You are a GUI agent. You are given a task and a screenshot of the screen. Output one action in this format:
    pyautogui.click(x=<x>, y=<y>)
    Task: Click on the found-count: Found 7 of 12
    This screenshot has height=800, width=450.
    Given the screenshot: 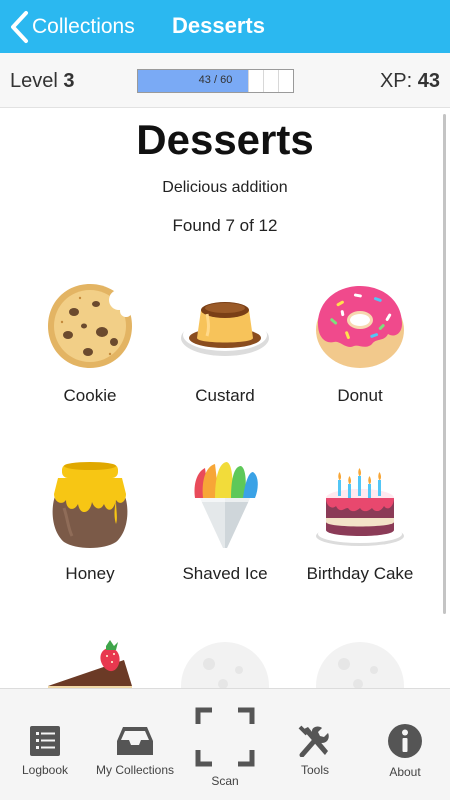 What is the action you would take?
    pyautogui.click(x=225, y=225)
    